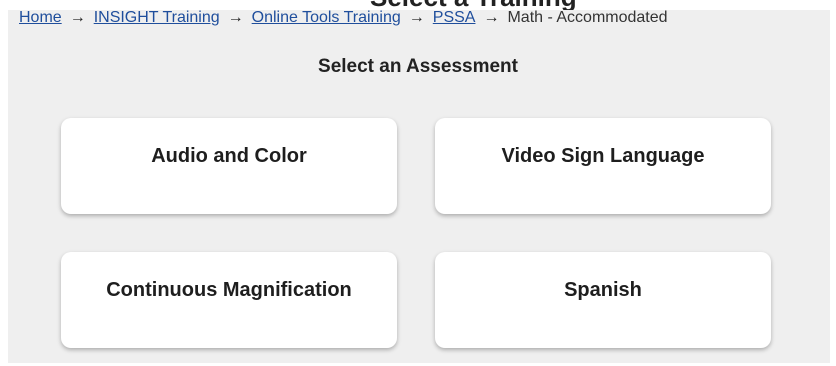 This screenshot has height=366, width=836. Describe the element at coordinates (587, 17) in the screenshot. I see `breadcrumb-current: Math - Accommodated` at that location.